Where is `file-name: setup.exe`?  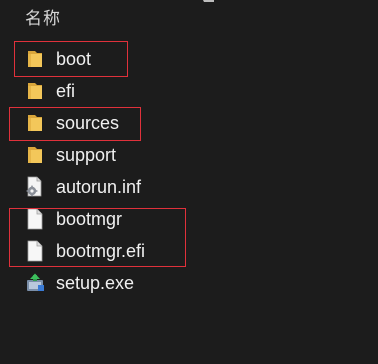
file-name: setup.exe is located at coordinates (95, 282).